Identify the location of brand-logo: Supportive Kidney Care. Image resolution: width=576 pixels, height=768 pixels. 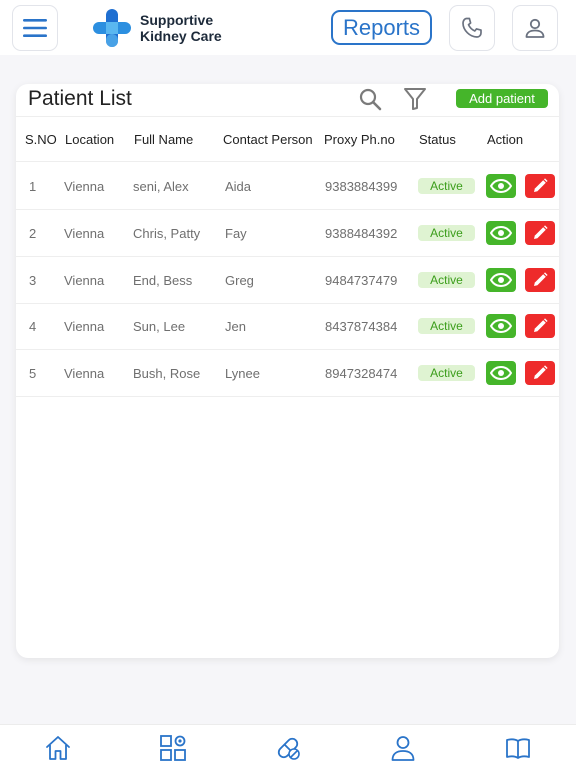
(157, 28).